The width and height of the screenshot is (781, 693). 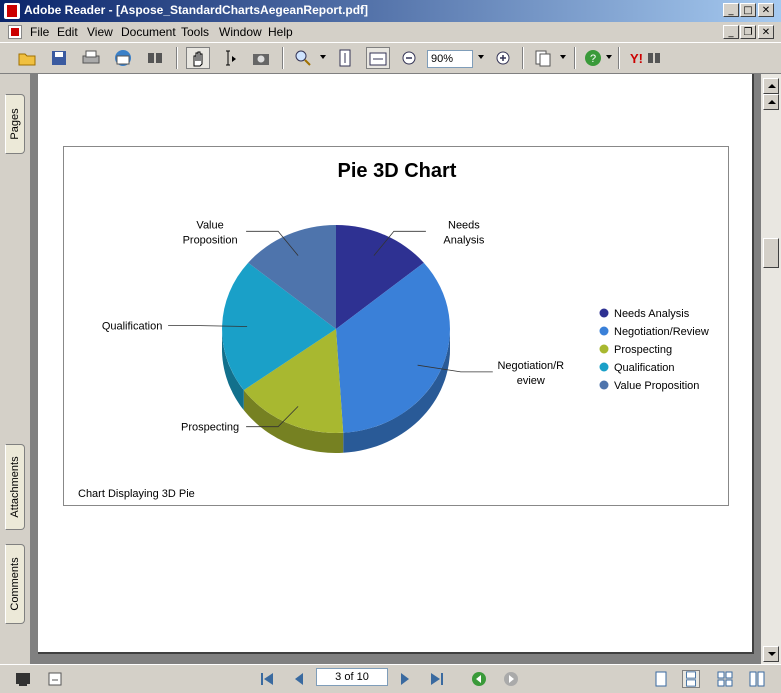 What do you see at coordinates (132, 327) in the screenshot?
I see `callout-label: Qualification` at bounding box center [132, 327].